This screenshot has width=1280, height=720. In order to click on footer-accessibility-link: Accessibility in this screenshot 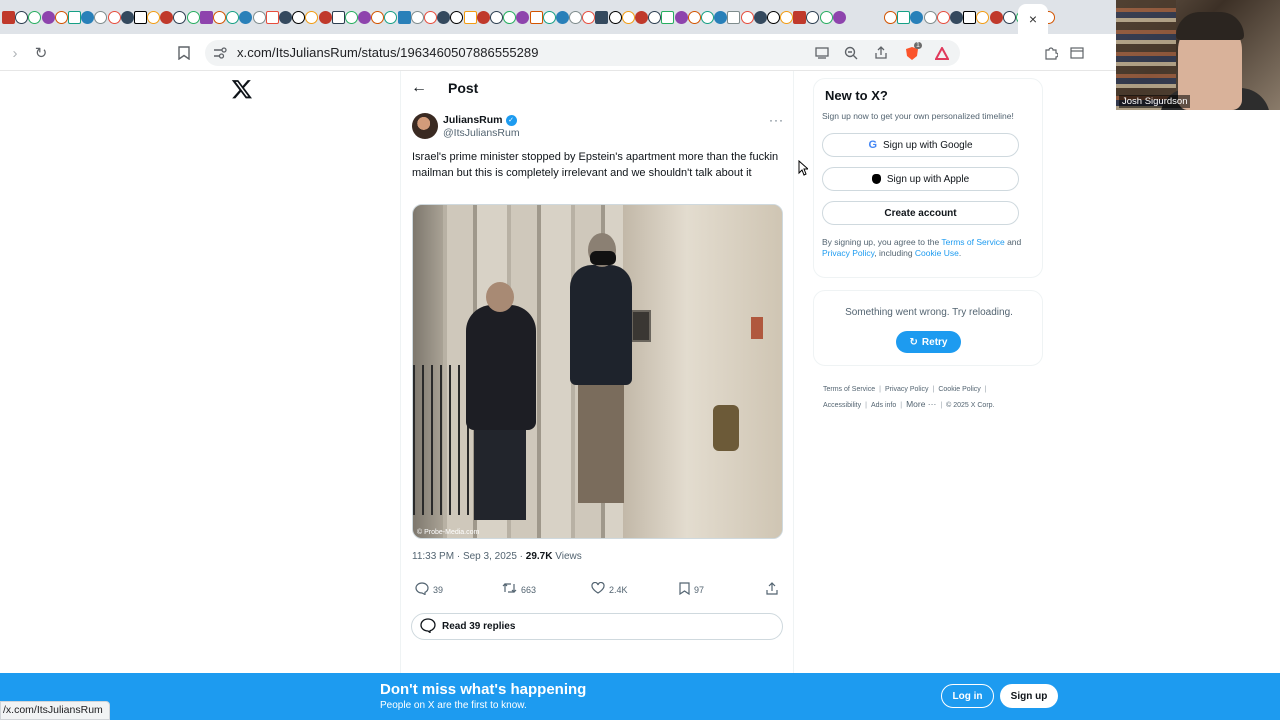, I will do `click(842, 405)`.